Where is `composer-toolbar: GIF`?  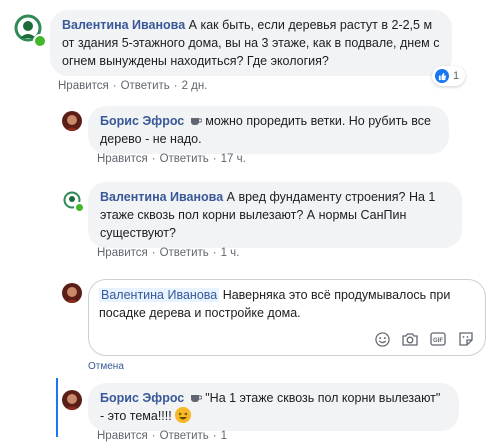 composer-toolbar: GIF is located at coordinates (424, 339).